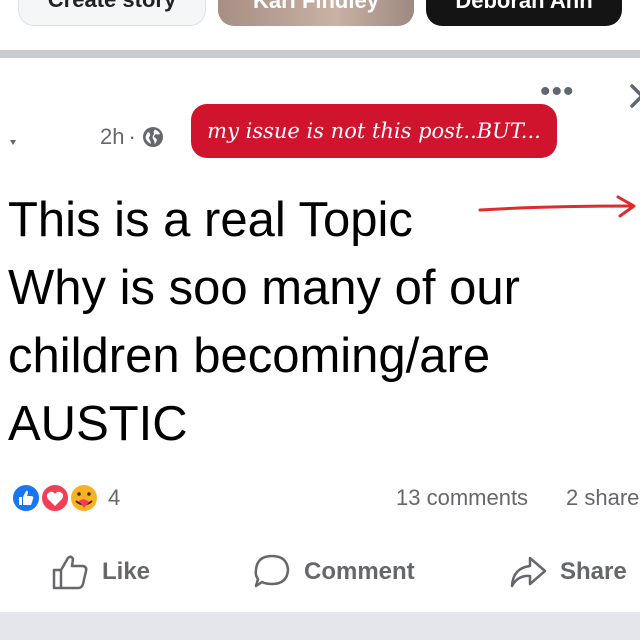 The height and width of the screenshot is (640, 640). I want to click on post-actions: Like Comment Share, so click(320, 572).